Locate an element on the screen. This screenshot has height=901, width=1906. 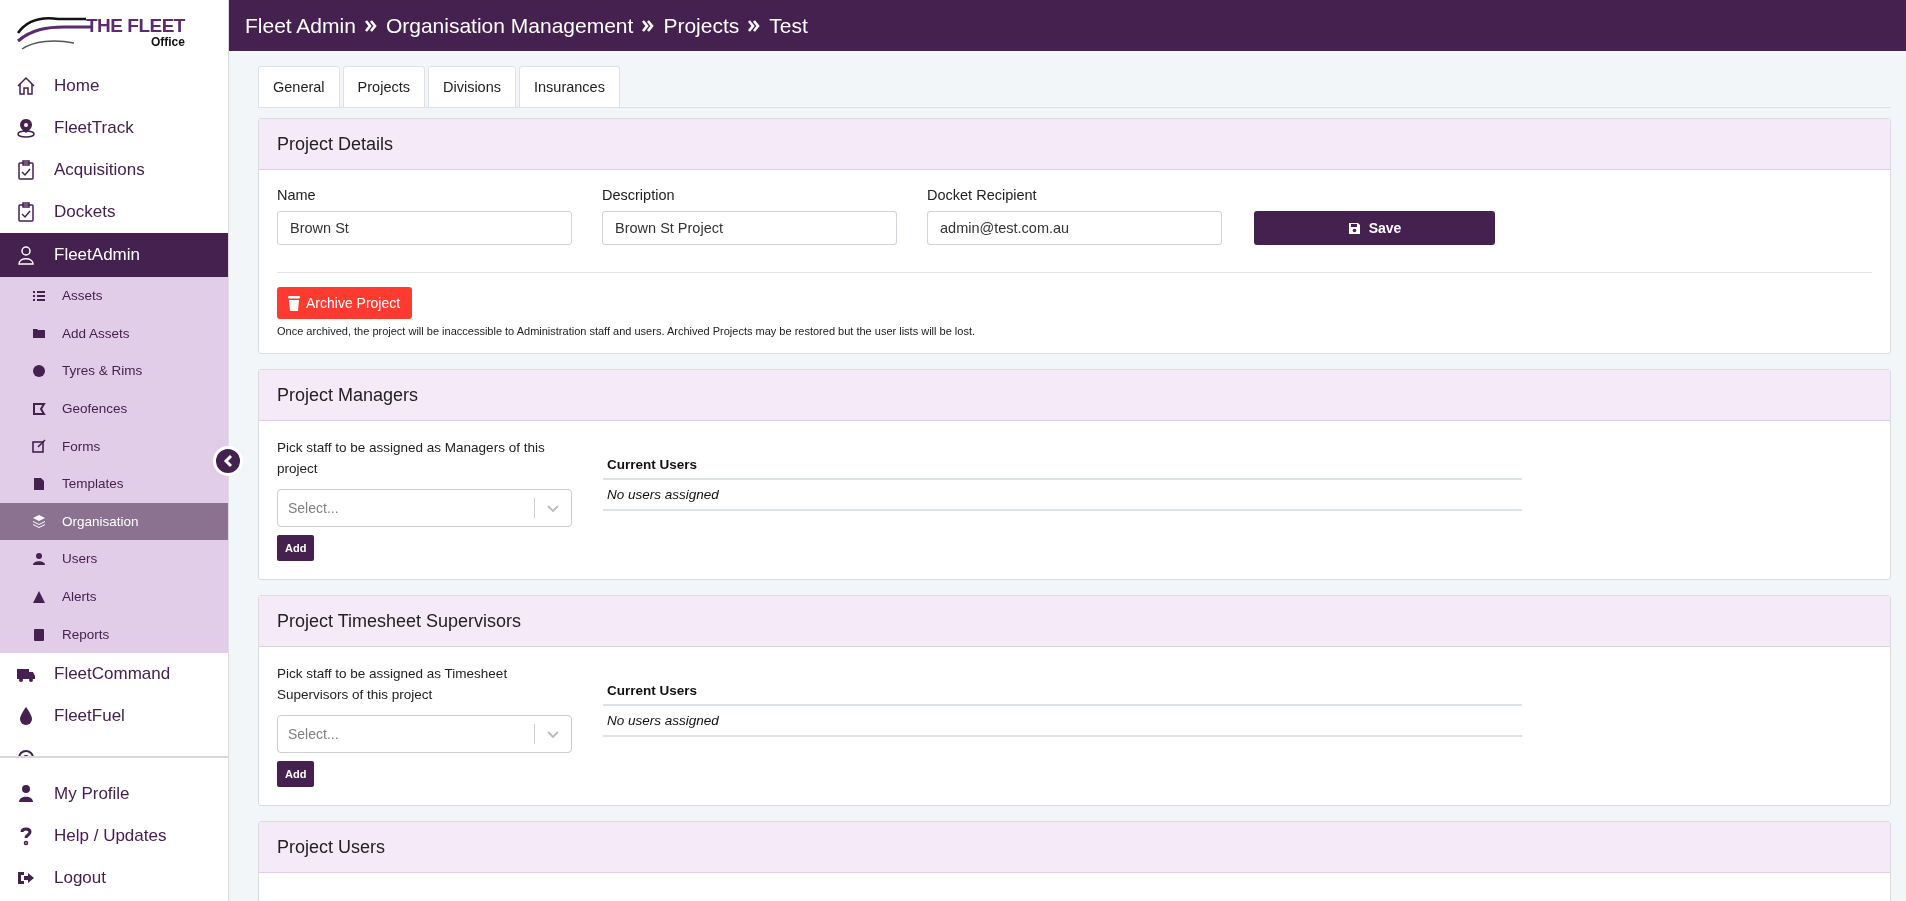
field-label: Name is located at coordinates (297, 195).